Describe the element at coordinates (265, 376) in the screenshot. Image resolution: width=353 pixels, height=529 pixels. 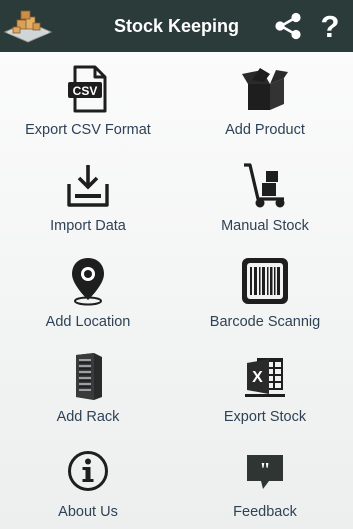
I see `excel-export-icon: X` at that location.